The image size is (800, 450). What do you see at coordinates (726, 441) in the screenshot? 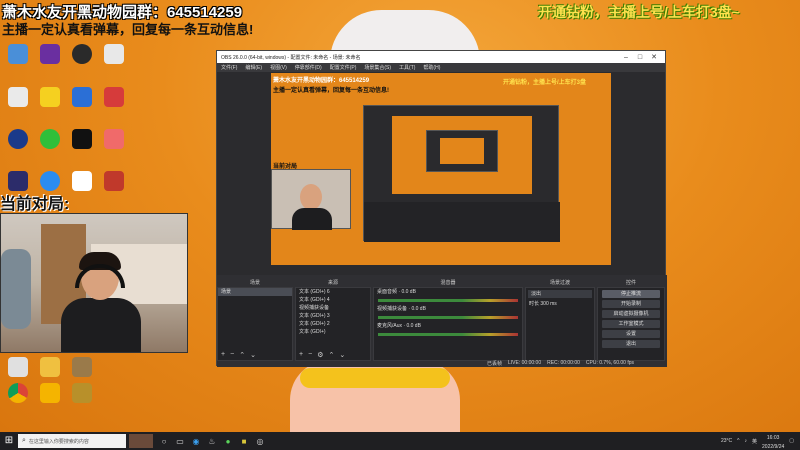
I see `weather-temp: 23°C` at bounding box center [726, 441].